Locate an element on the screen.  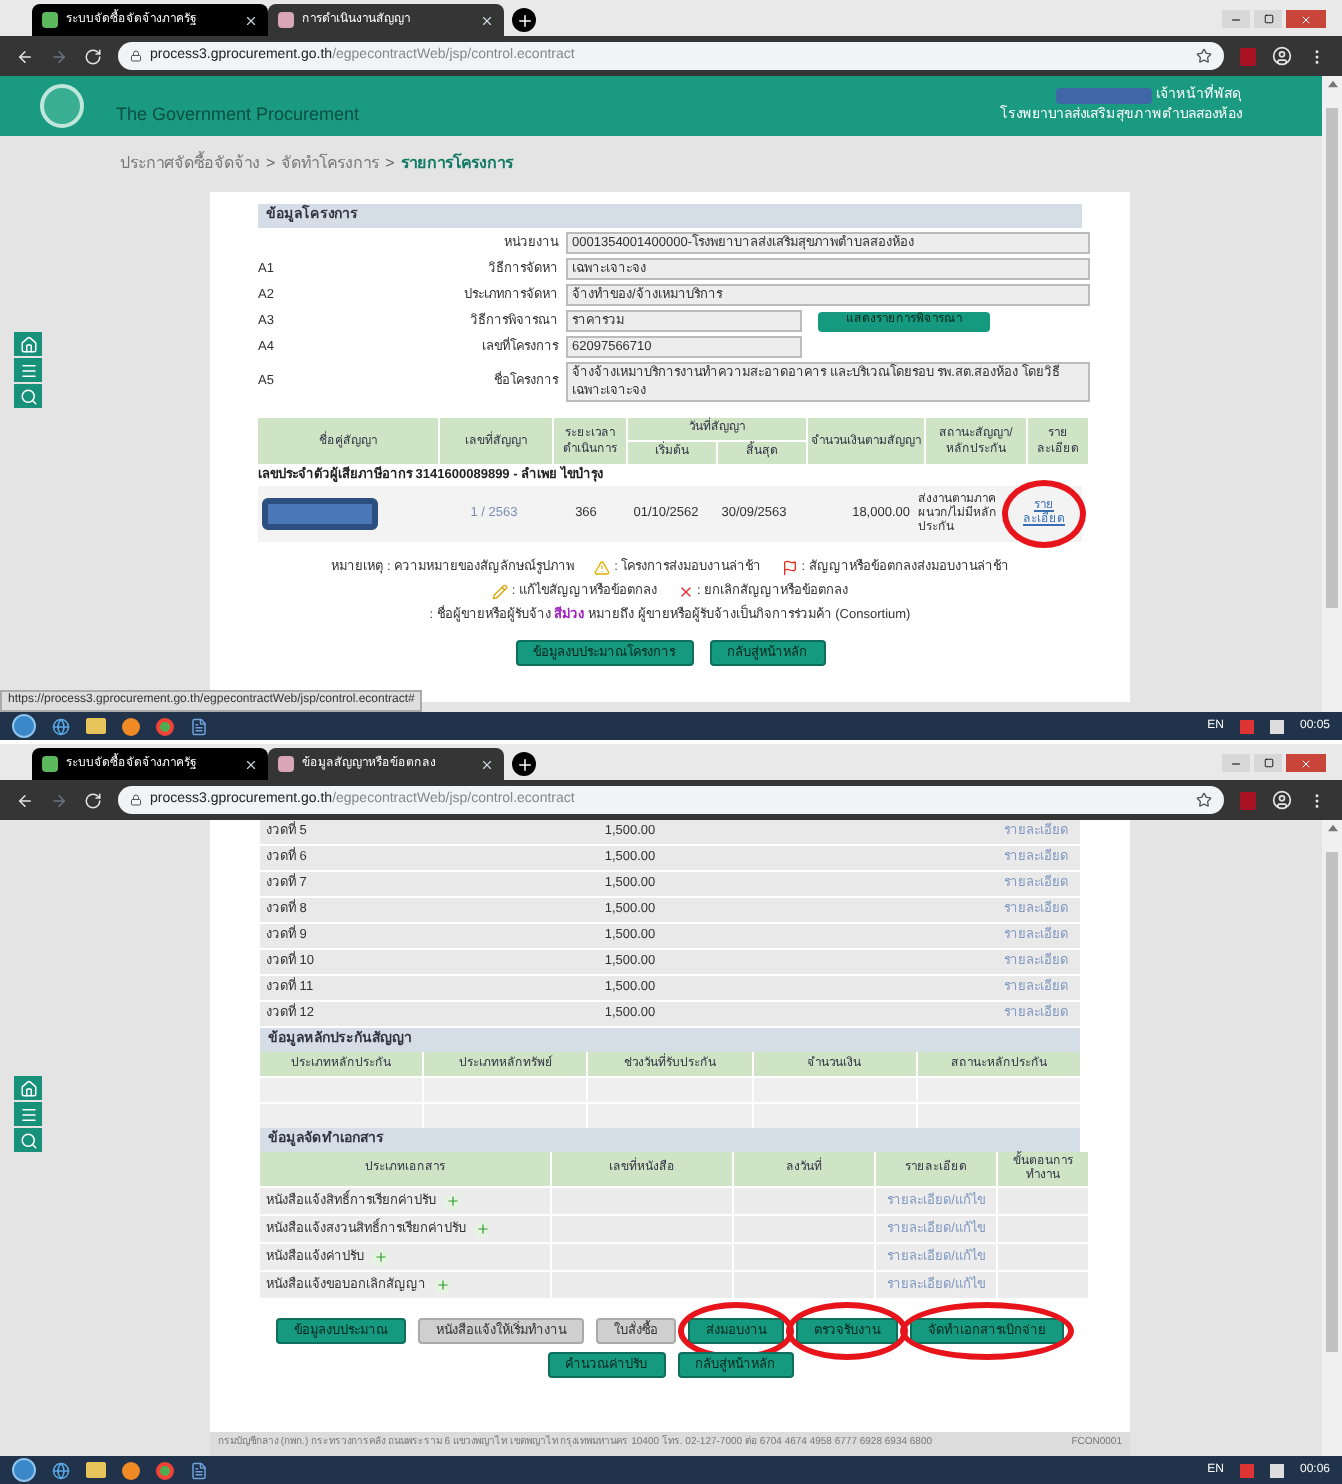
emblem-icon is located at coordinates (62, 106).